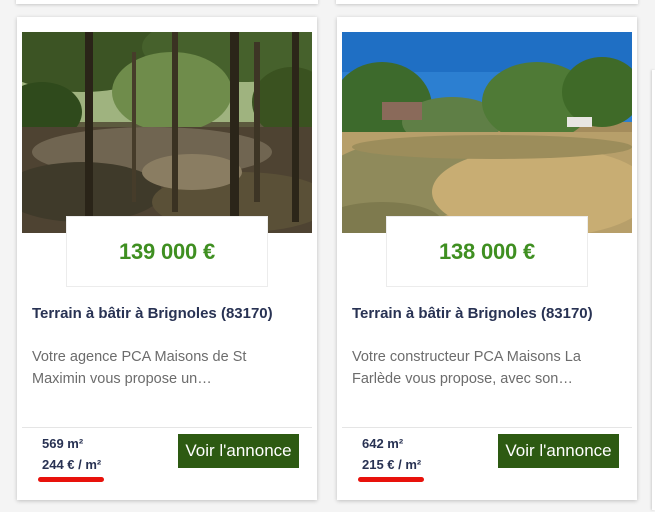  I want to click on area: 569 m², so click(63, 443).